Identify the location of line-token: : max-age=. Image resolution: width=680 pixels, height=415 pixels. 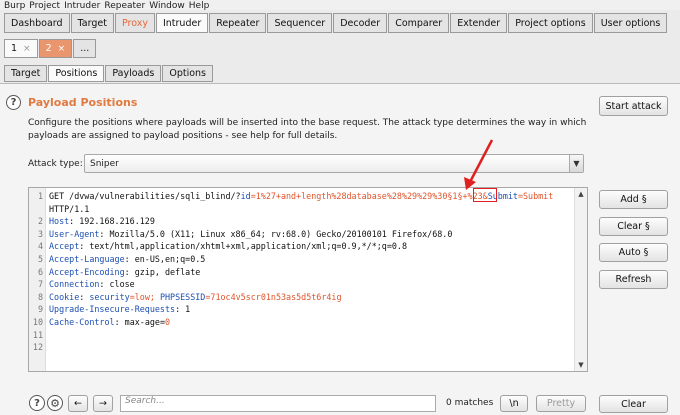
(139, 322).